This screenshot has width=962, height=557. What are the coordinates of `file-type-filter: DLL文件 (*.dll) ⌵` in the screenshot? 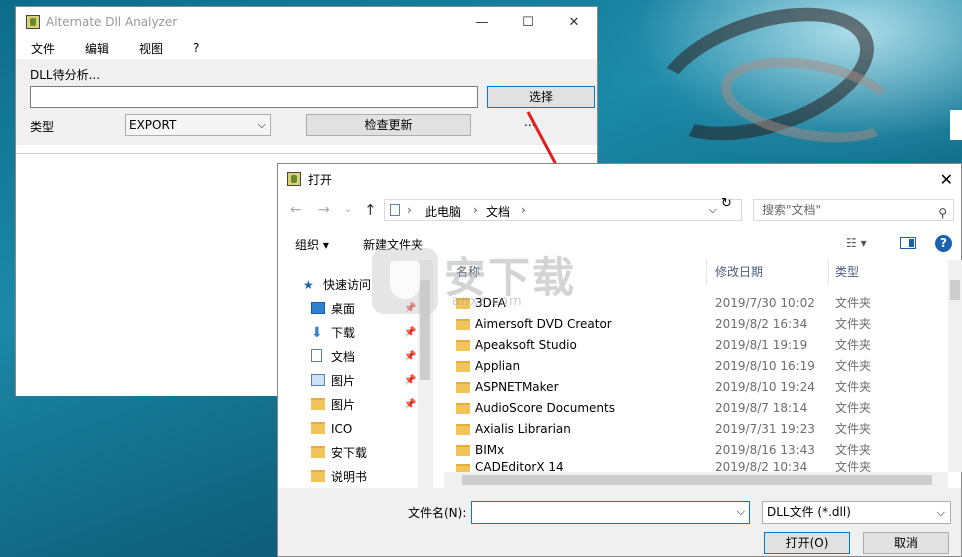 It's located at (856, 512).